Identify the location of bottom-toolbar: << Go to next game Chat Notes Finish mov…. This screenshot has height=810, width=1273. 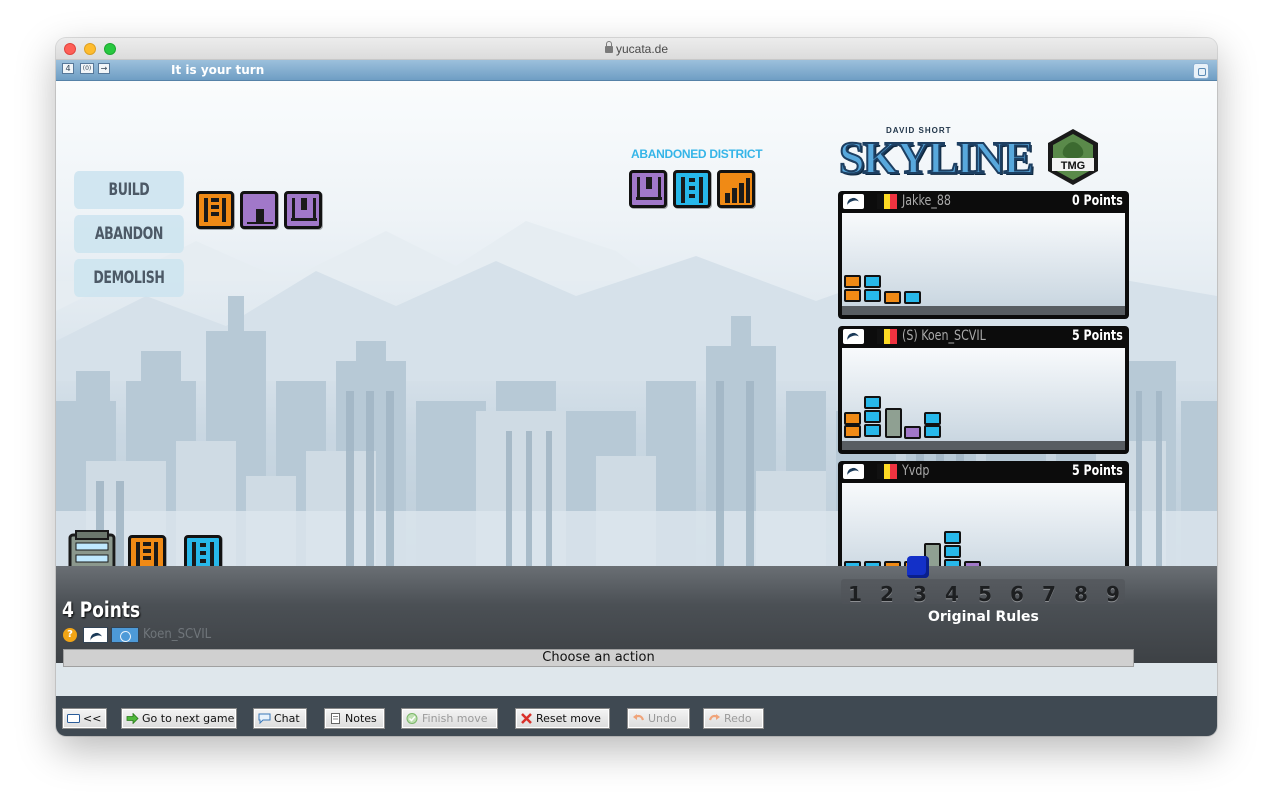
(636, 716).